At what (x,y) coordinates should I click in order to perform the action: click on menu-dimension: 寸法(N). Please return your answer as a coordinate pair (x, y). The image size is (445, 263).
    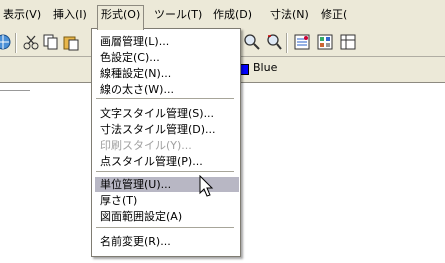
    Looking at the image, I should click on (289, 14).